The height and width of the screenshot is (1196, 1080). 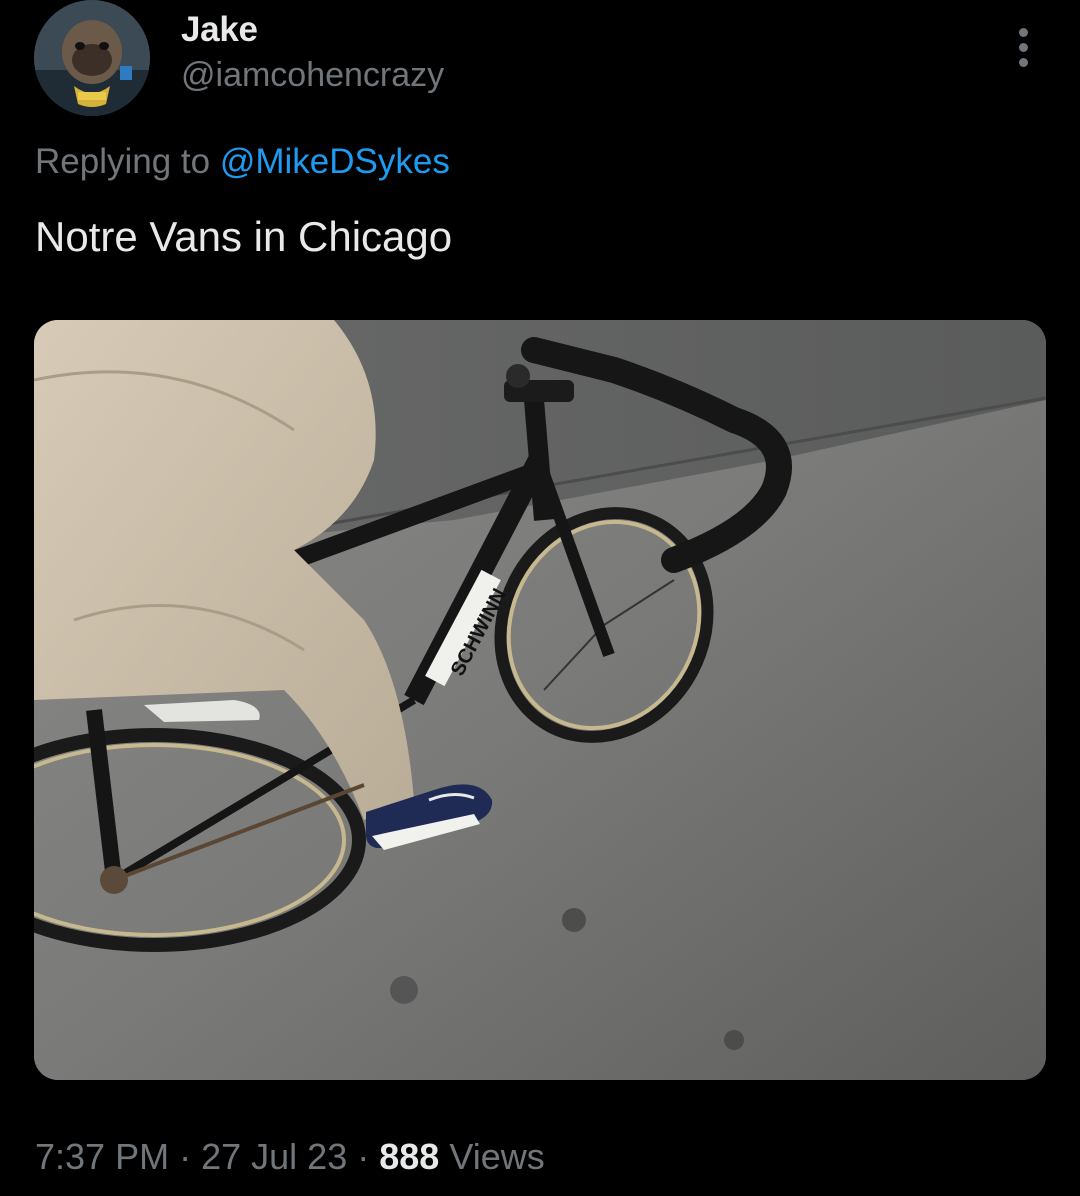 What do you see at coordinates (244, 236) in the screenshot?
I see `tweet-text: Notre Vans in Chicago` at bounding box center [244, 236].